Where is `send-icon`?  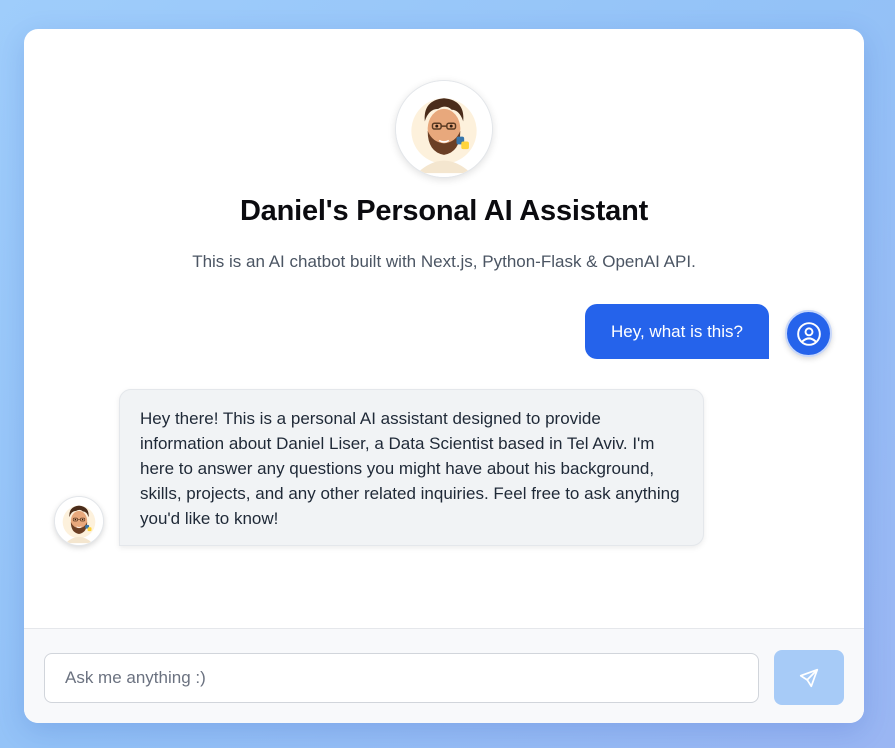 send-icon is located at coordinates (809, 677).